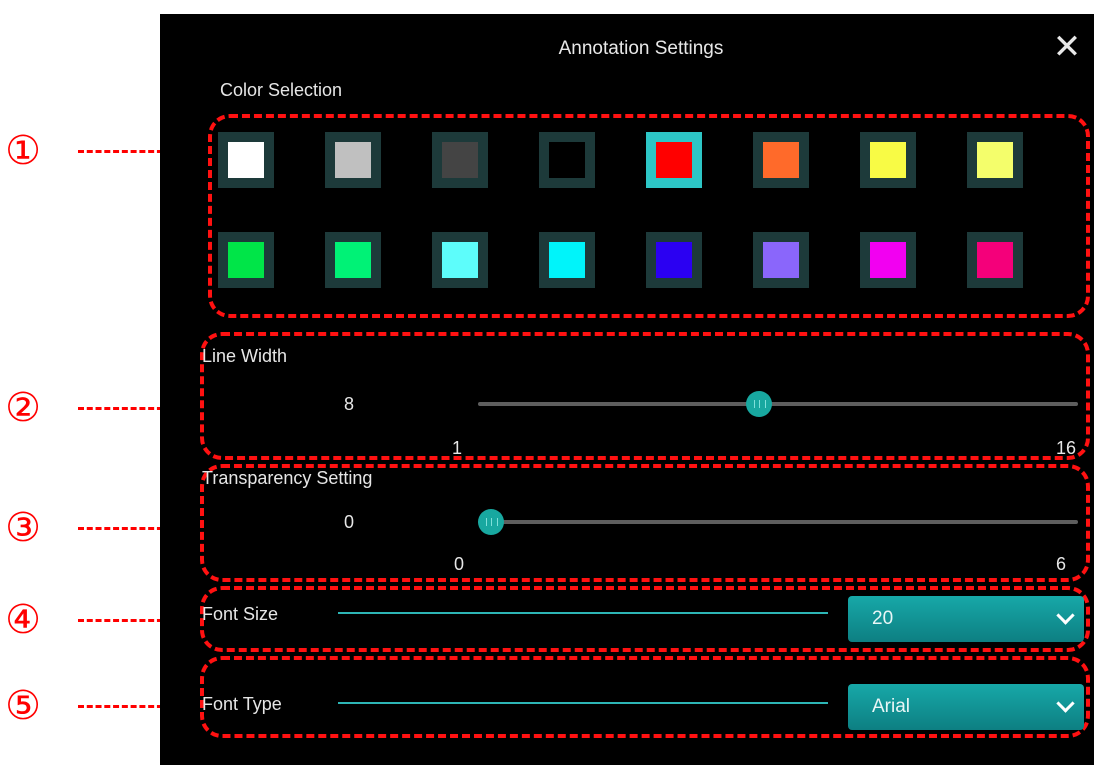  What do you see at coordinates (641, 48) in the screenshot?
I see `dialog-title: Annotation Settings` at bounding box center [641, 48].